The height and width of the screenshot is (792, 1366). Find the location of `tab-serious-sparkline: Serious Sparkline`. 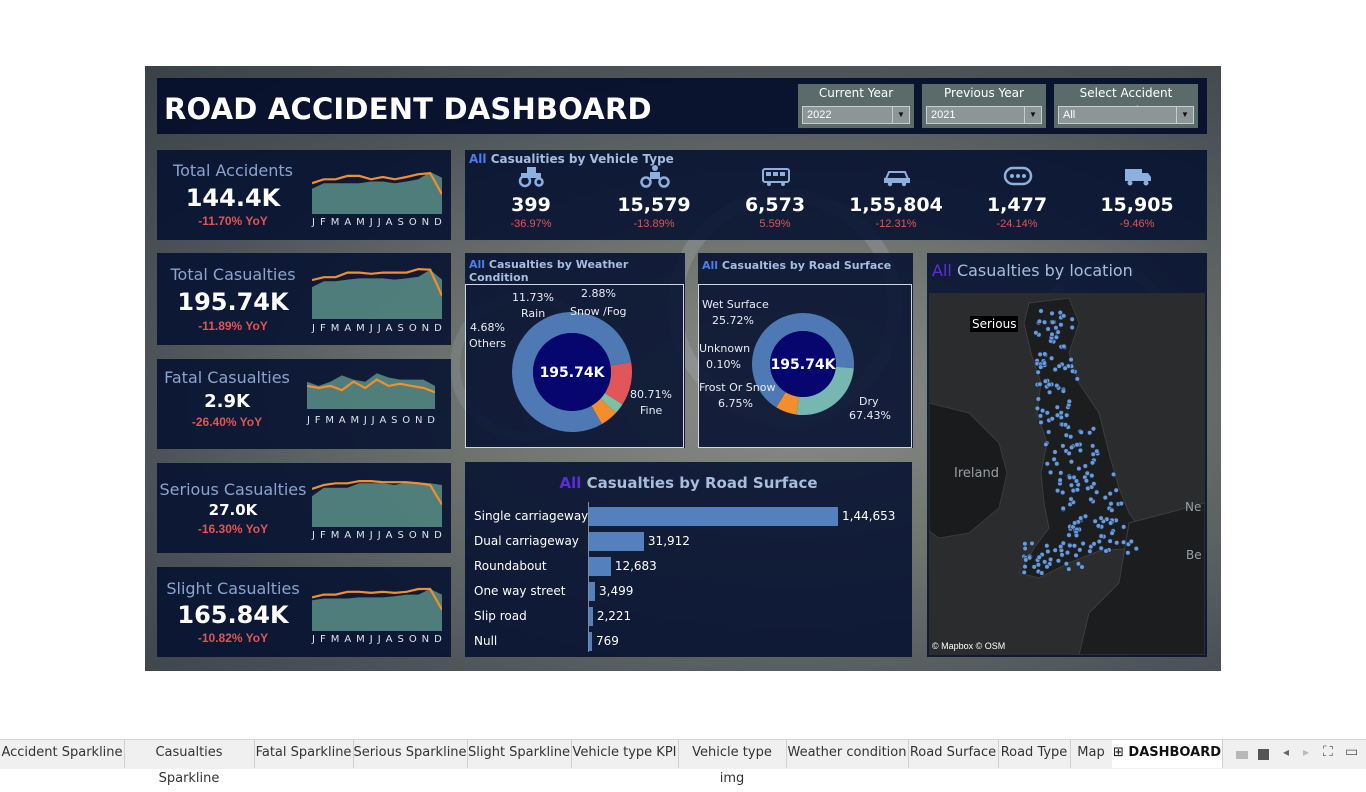

tab-serious-sparkline: Serious Sparkline is located at coordinates (410, 754).